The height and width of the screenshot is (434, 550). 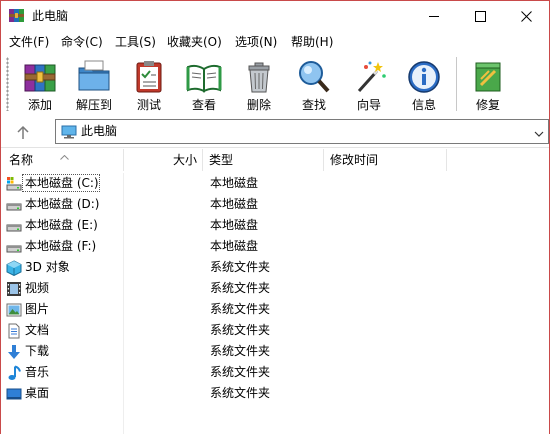 What do you see at coordinates (163, 160) in the screenshot?
I see `column-header-size: 大小` at bounding box center [163, 160].